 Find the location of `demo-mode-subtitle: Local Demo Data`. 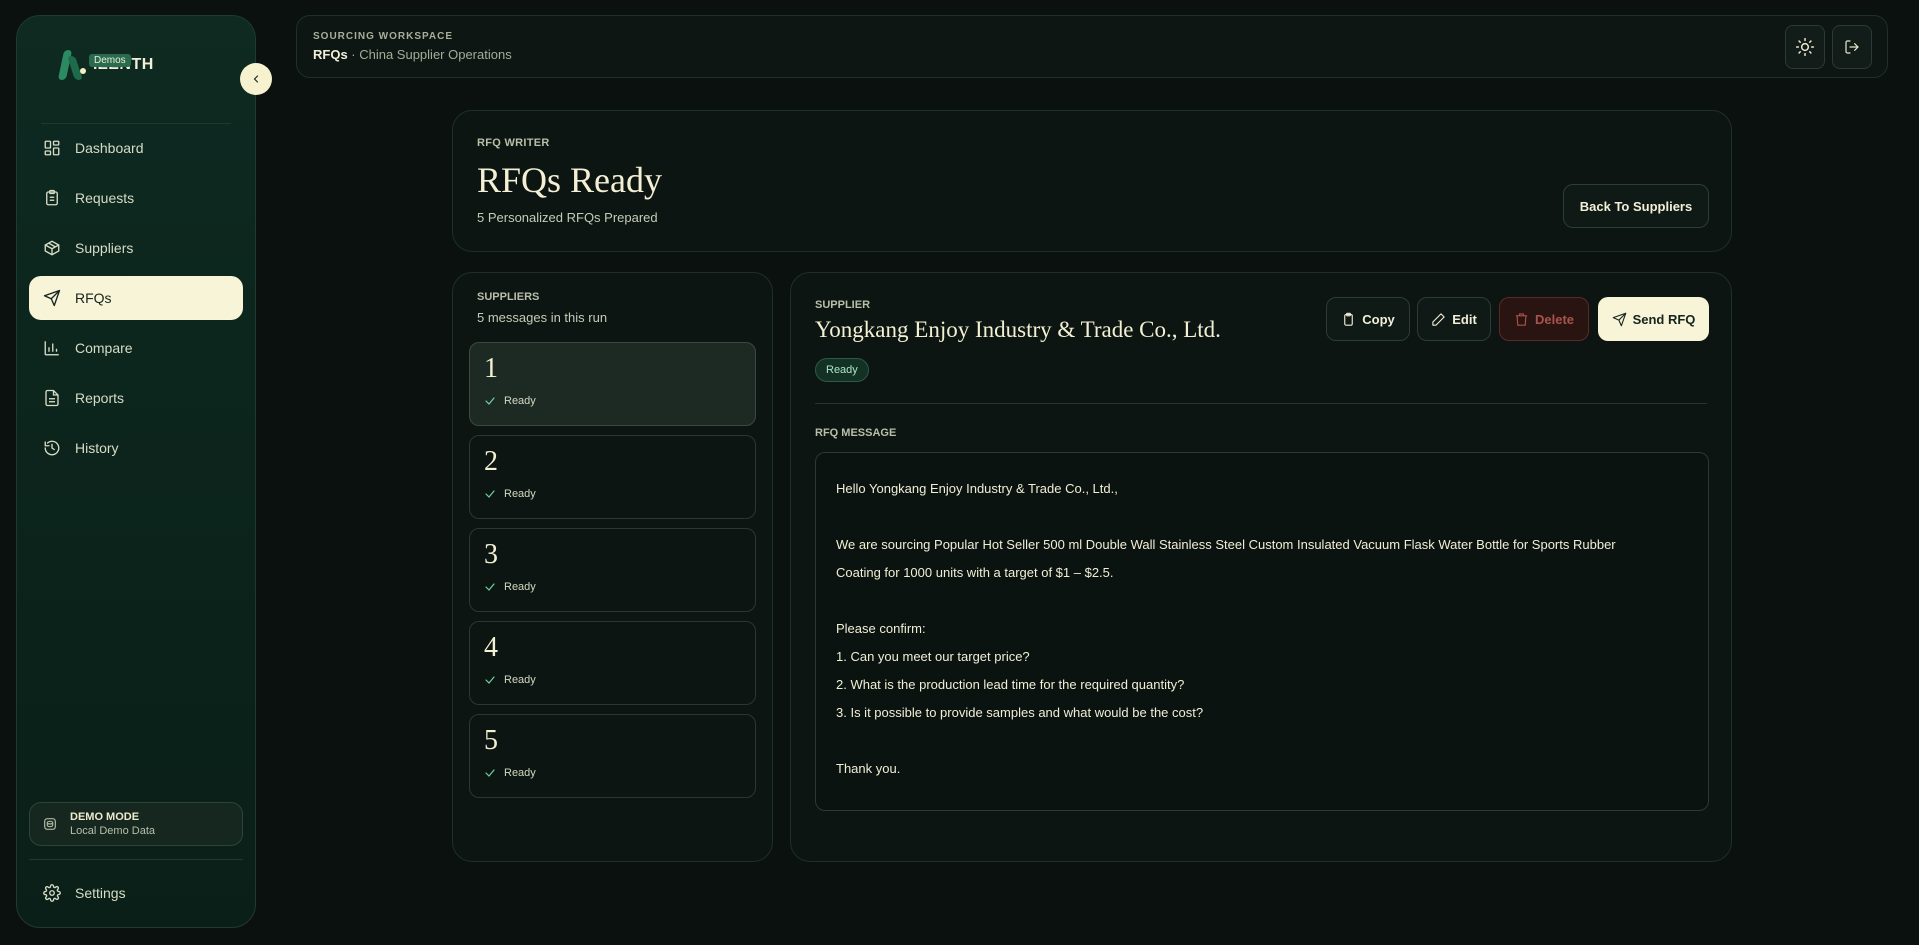

demo-mode-subtitle: Local Demo Data is located at coordinates (112, 831).